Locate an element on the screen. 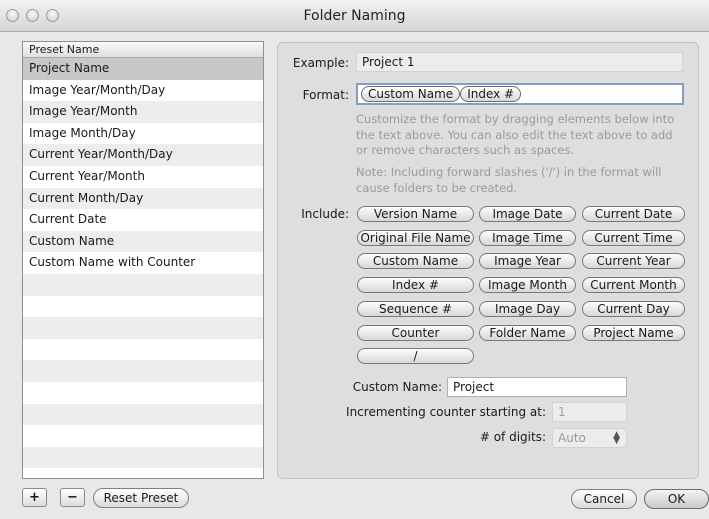  reset-preset-button: Reset Preset is located at coordinates (141, 498).